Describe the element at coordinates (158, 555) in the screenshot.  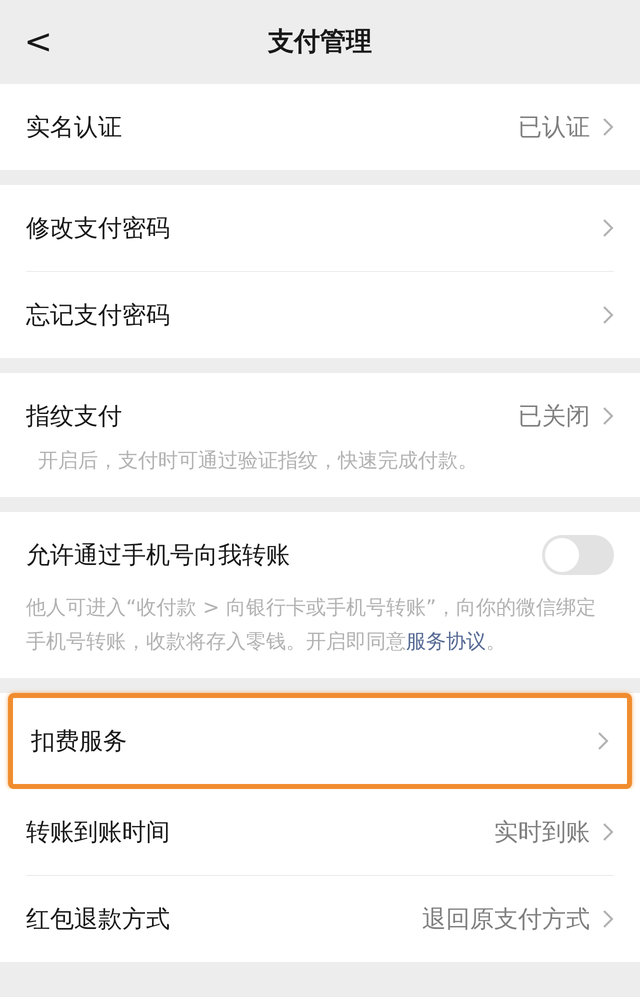
I see `row-label: 允许通过手机号向我转账` at that location.